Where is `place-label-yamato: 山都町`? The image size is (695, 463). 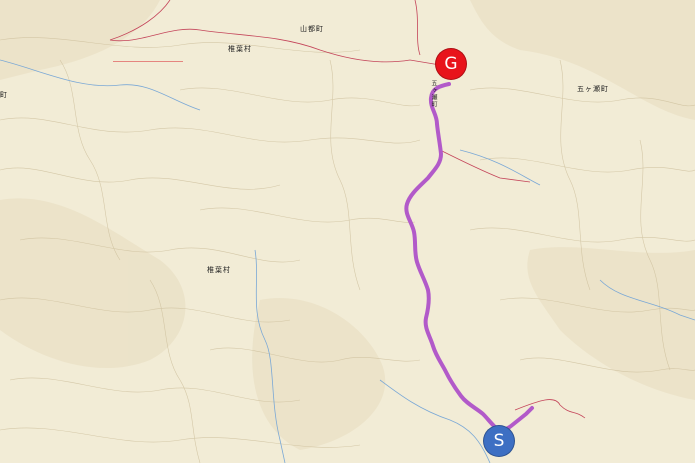 place-label-yamato: 山都町 is located at coordinates (312, 29).